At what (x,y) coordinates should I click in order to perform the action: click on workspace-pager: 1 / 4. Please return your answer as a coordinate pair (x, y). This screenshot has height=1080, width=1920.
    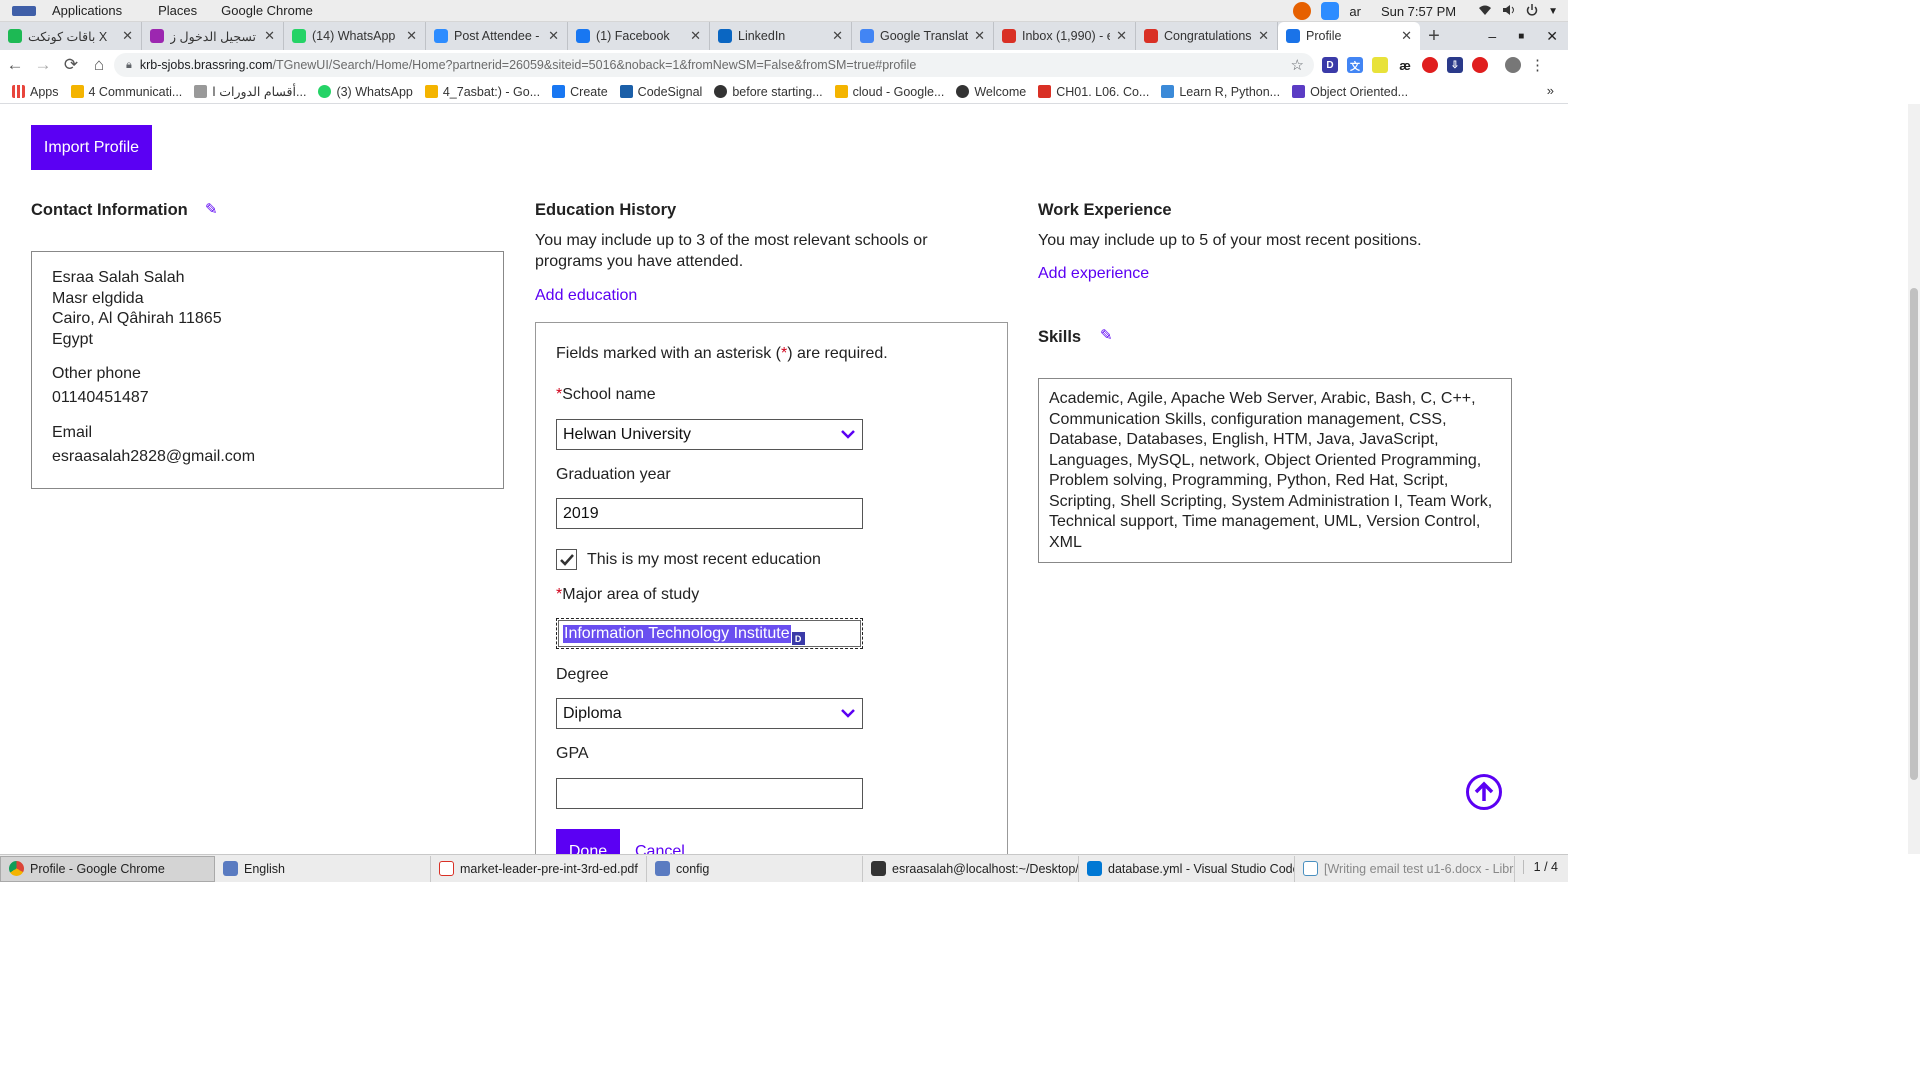
    Looking at the image, I should click on (1540, 867).